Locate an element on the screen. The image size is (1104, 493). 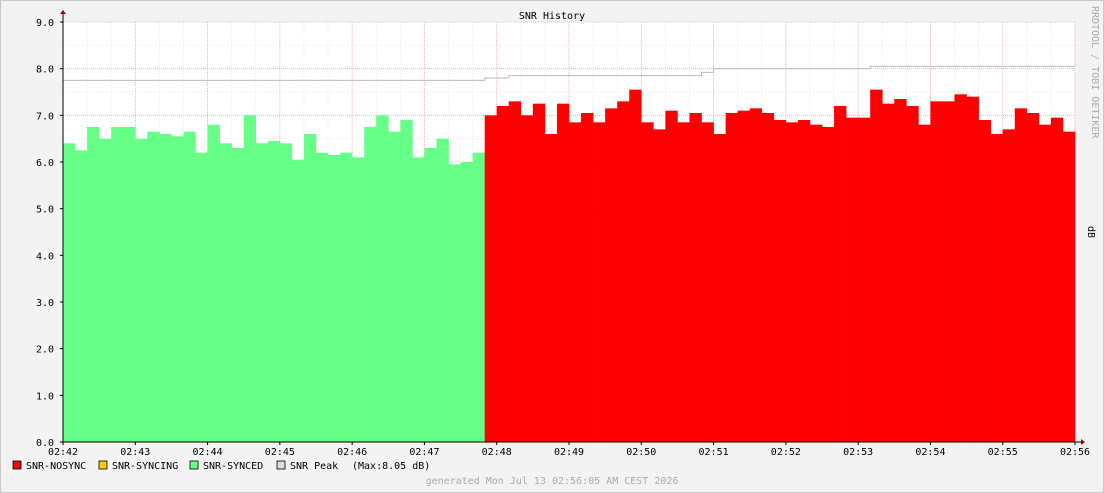
x-tick-label: 02:47 is located at coordinates (424, 452).